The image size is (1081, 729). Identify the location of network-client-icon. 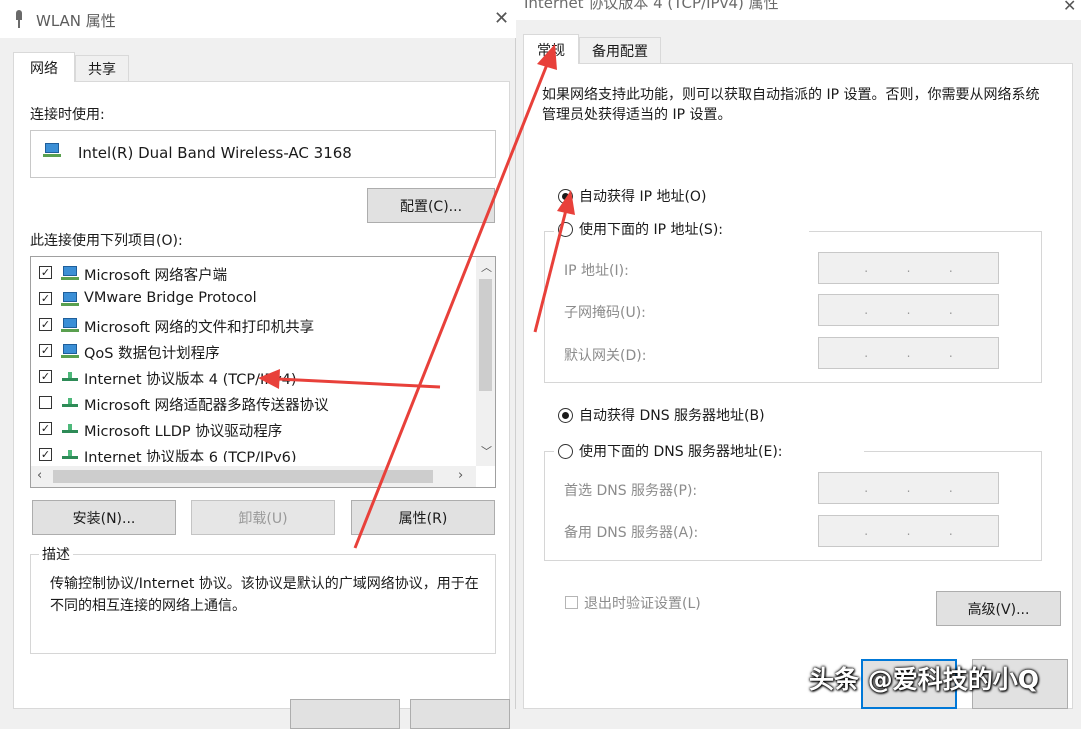
(70, 273).